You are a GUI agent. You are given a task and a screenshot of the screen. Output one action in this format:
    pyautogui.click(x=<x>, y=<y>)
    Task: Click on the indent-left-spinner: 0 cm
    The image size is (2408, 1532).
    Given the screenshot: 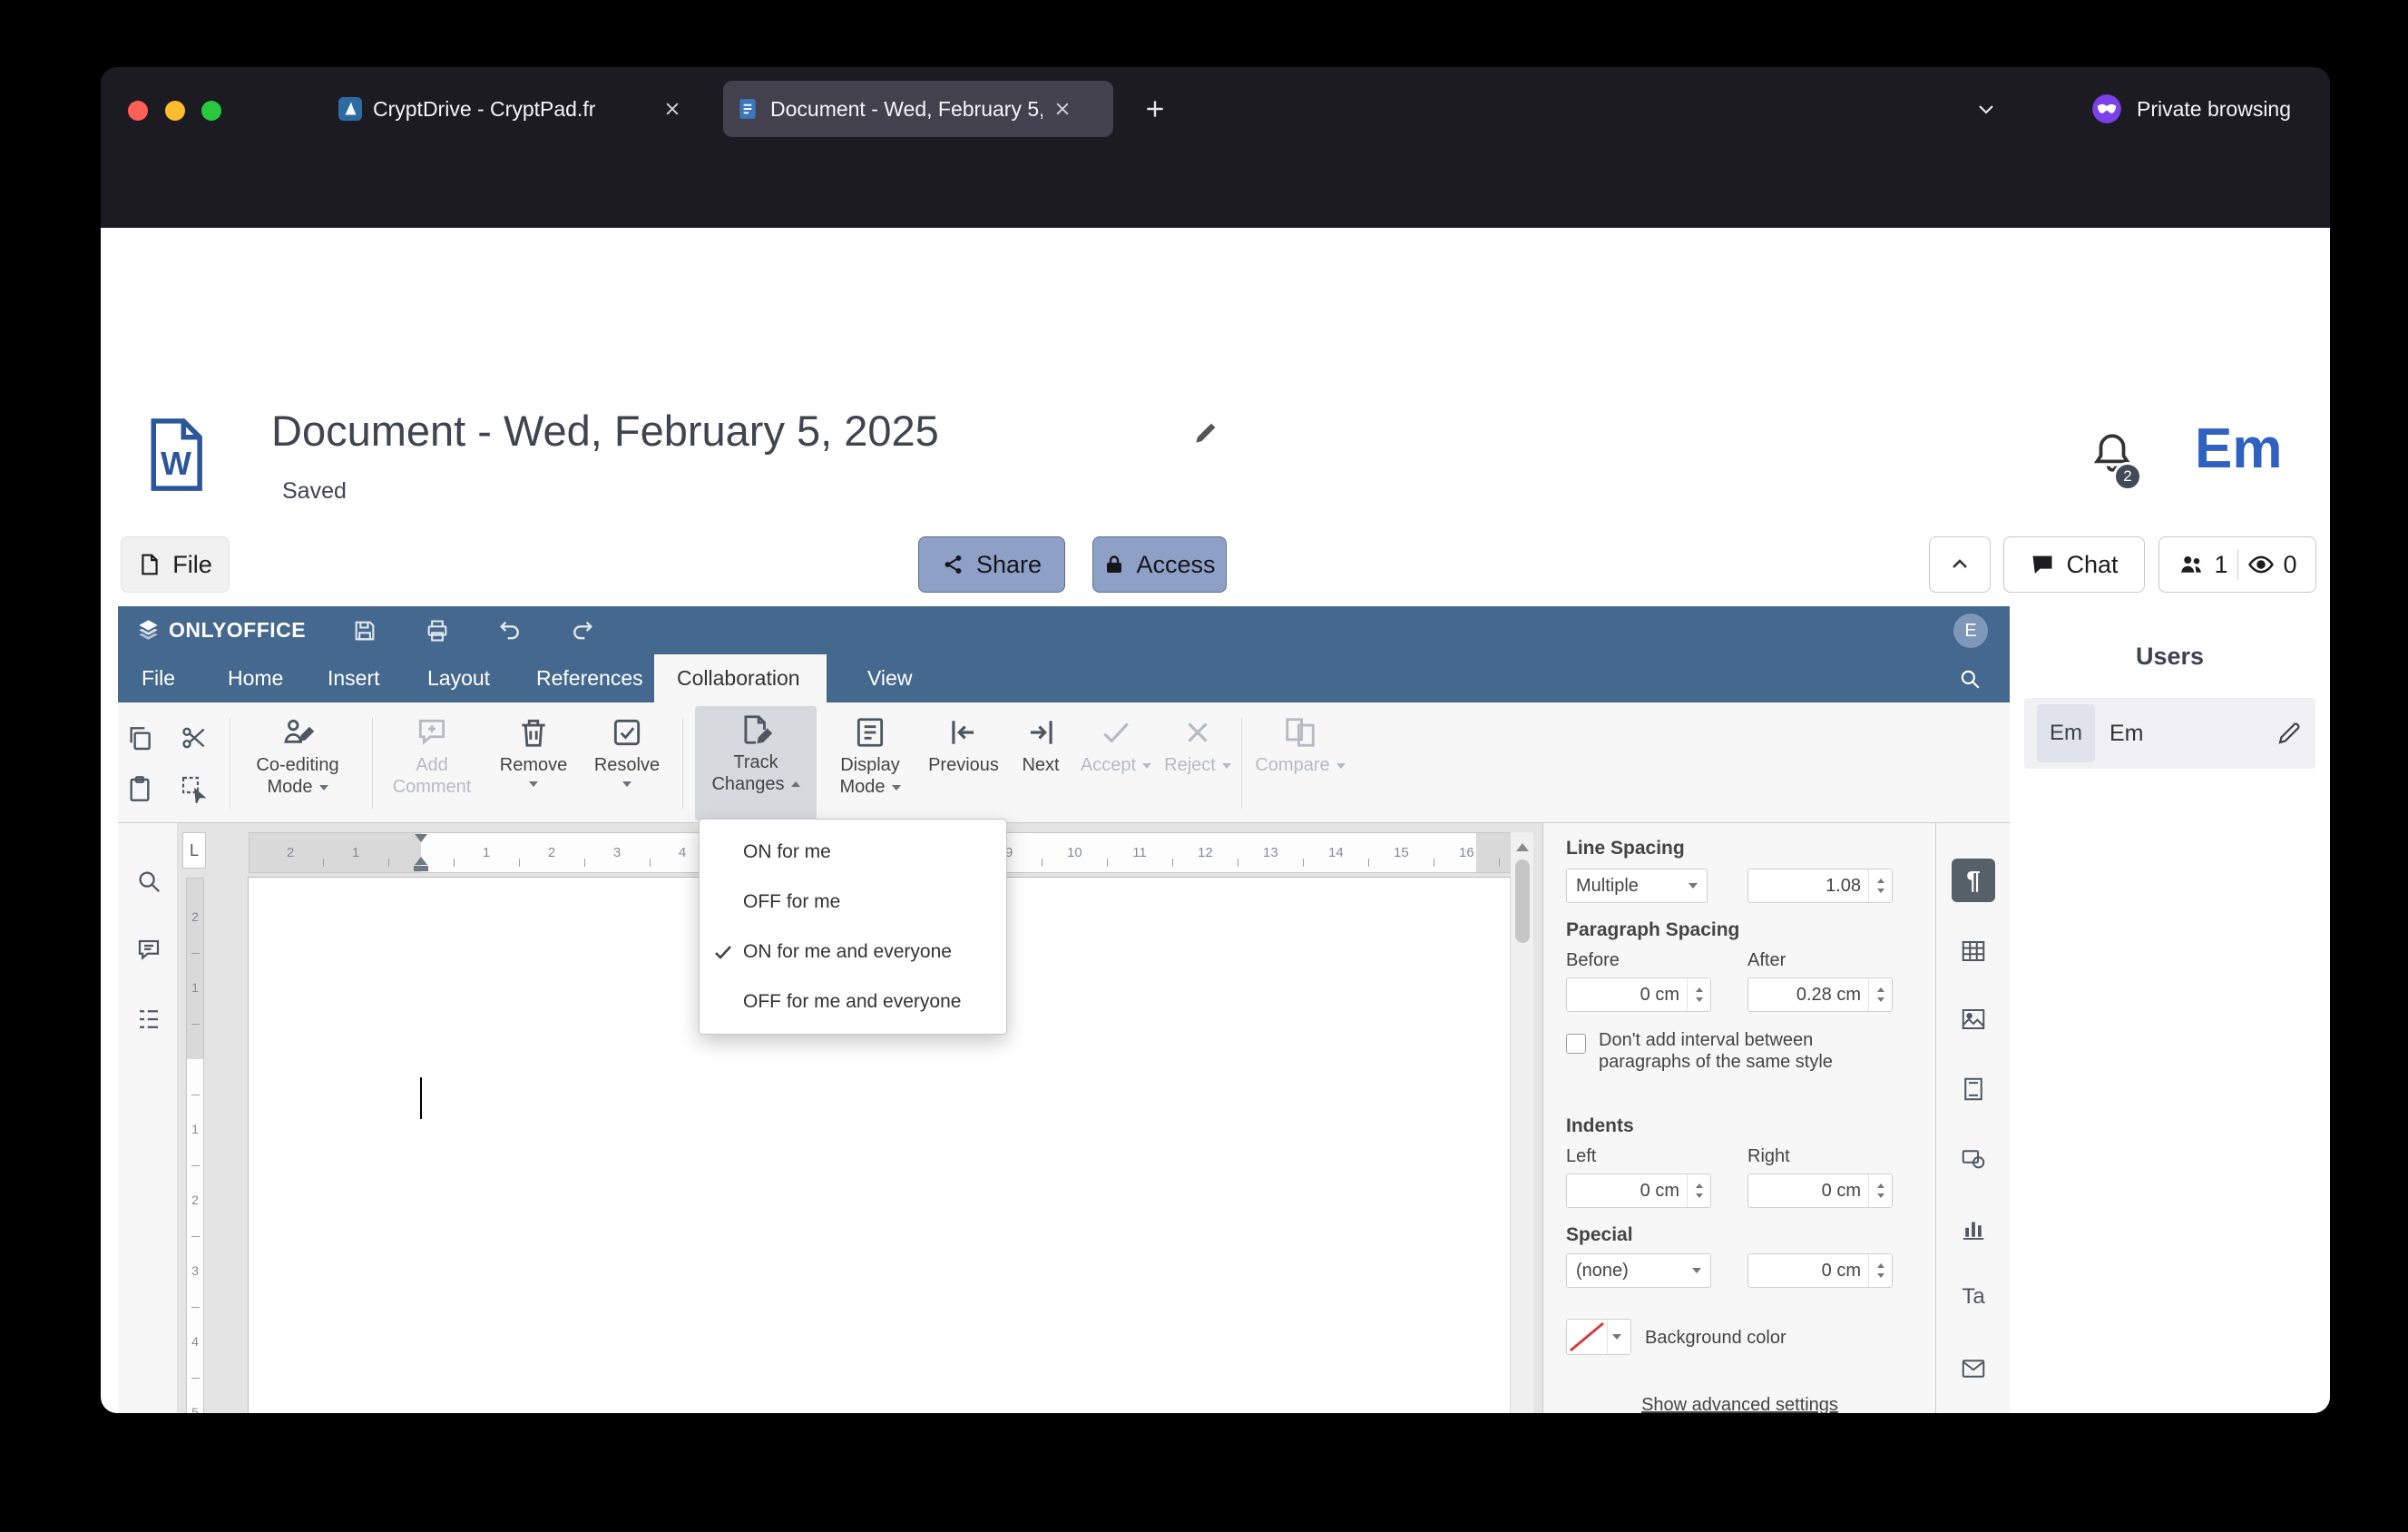 What is the action you would take?
    pyautogui.click(x=1639, y=1191)
    